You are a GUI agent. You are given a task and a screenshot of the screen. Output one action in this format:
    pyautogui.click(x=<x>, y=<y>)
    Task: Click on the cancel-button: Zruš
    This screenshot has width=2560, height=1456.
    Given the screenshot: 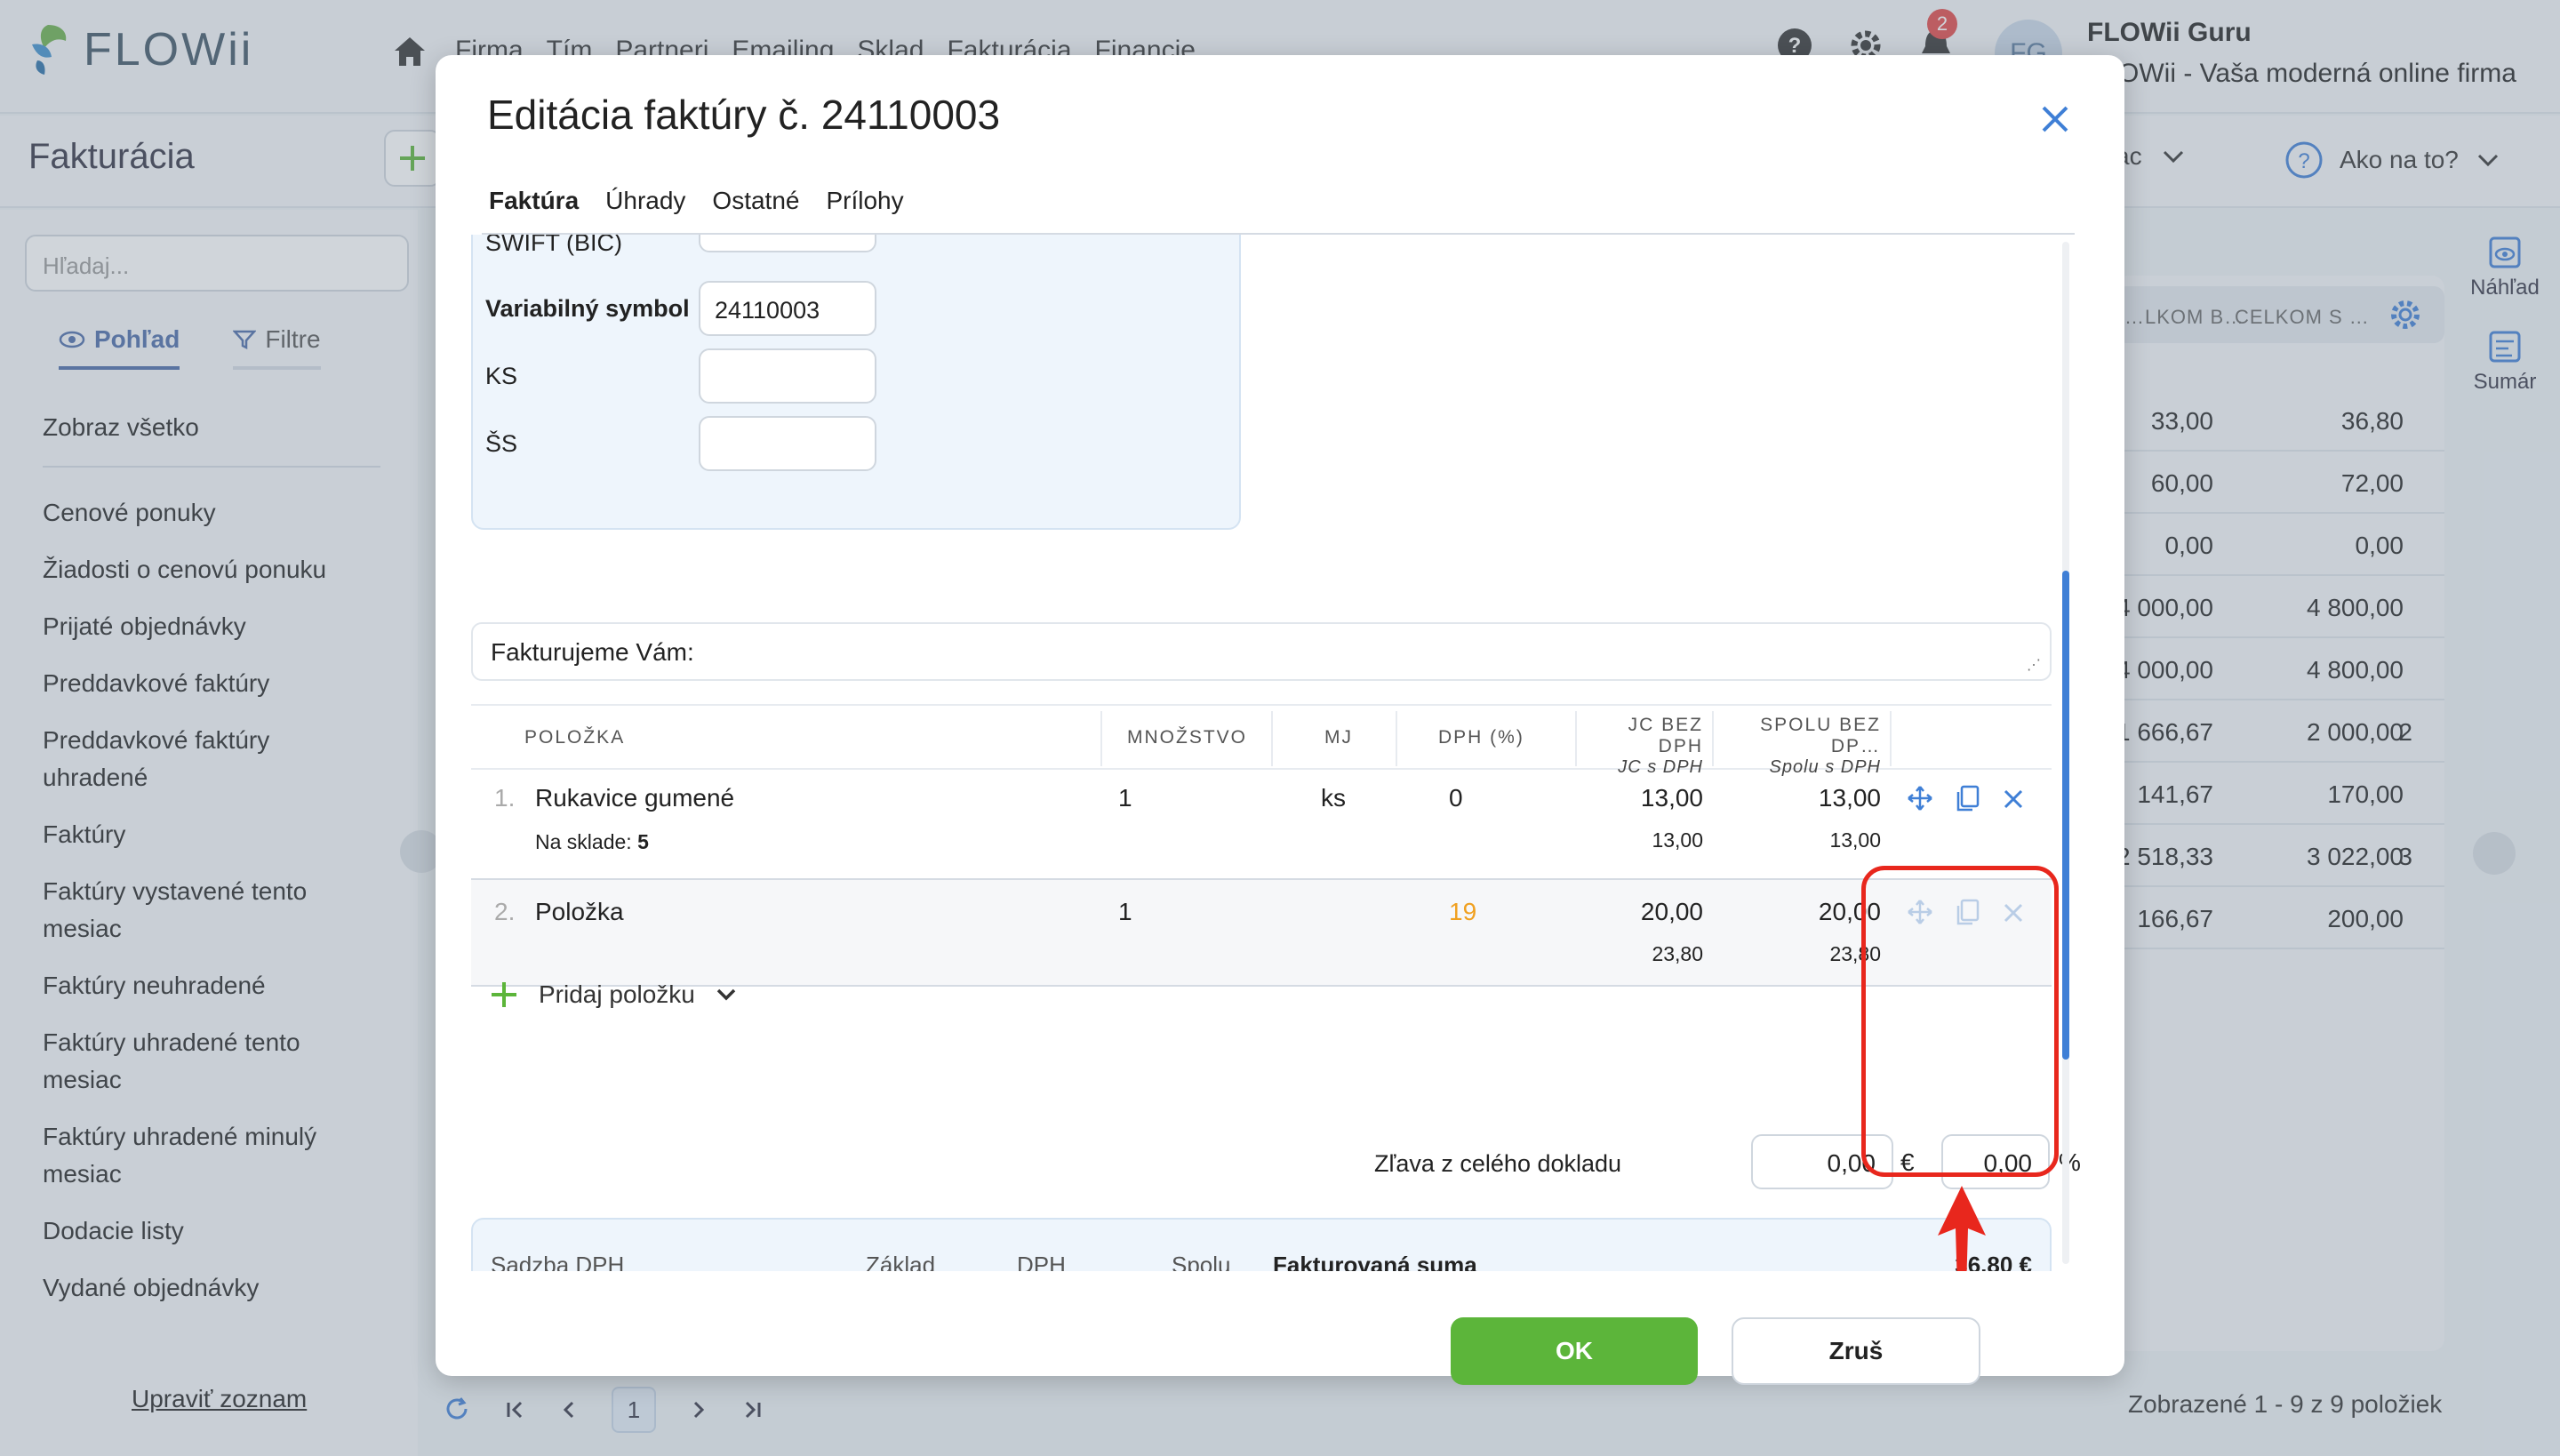 What is the action you would take?
    pyautogui.click(x=1856, y=1351)
    